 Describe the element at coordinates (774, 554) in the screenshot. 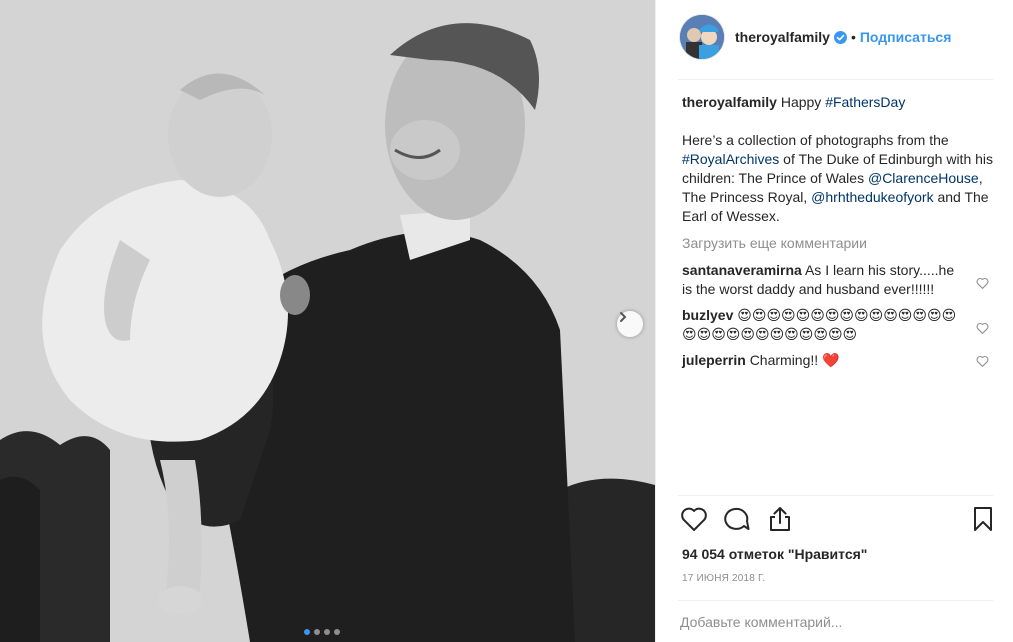

I see `likes-count: 94 054 отметок "Нравится"` at that location.